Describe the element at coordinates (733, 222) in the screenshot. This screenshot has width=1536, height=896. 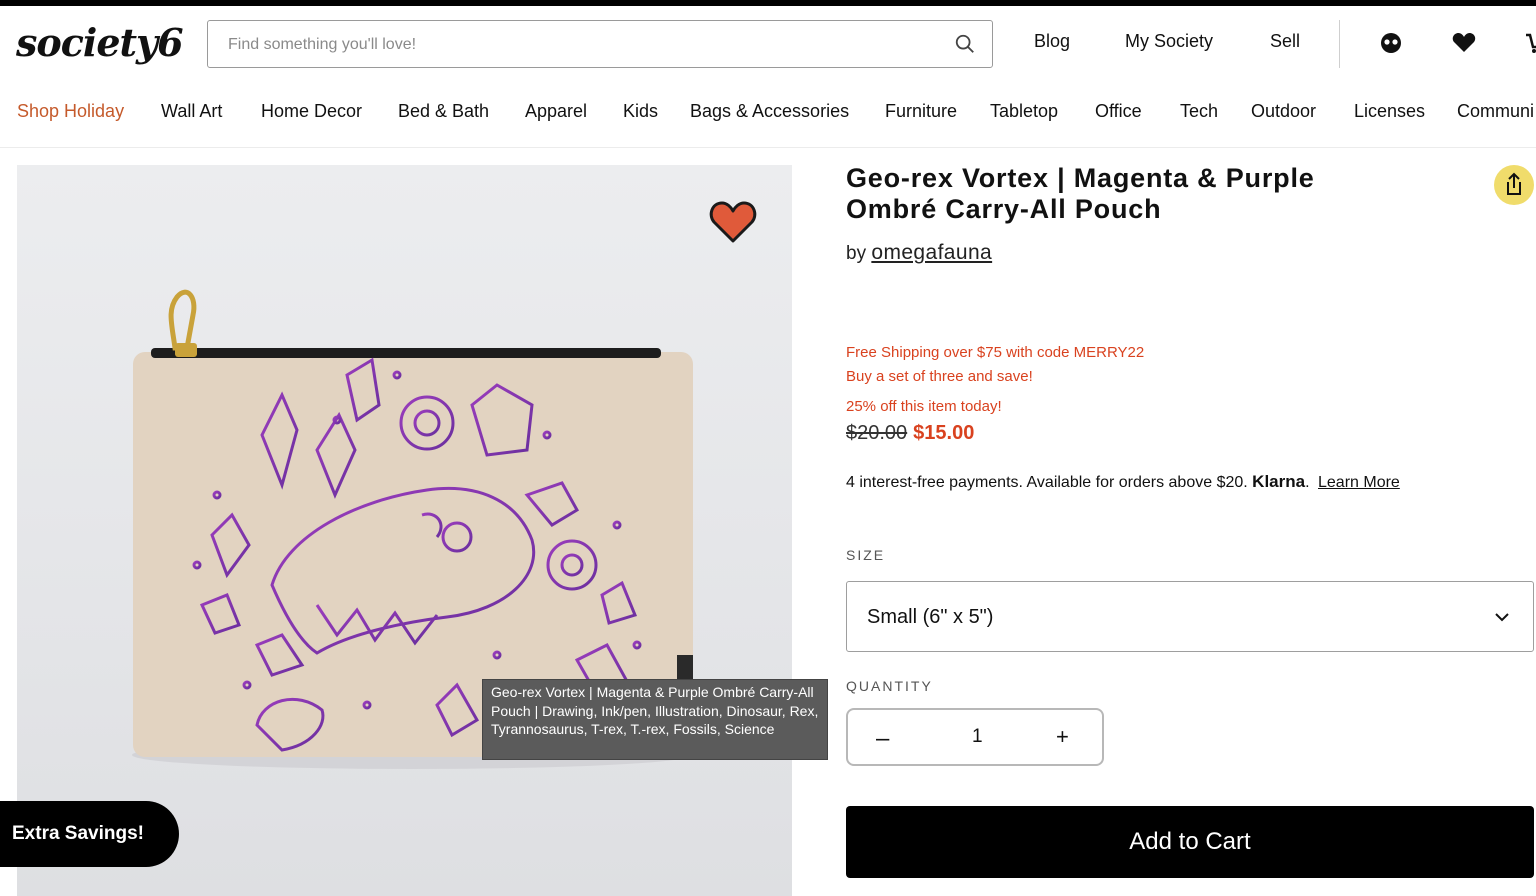
I see `favorite-heart-icon` at that location.